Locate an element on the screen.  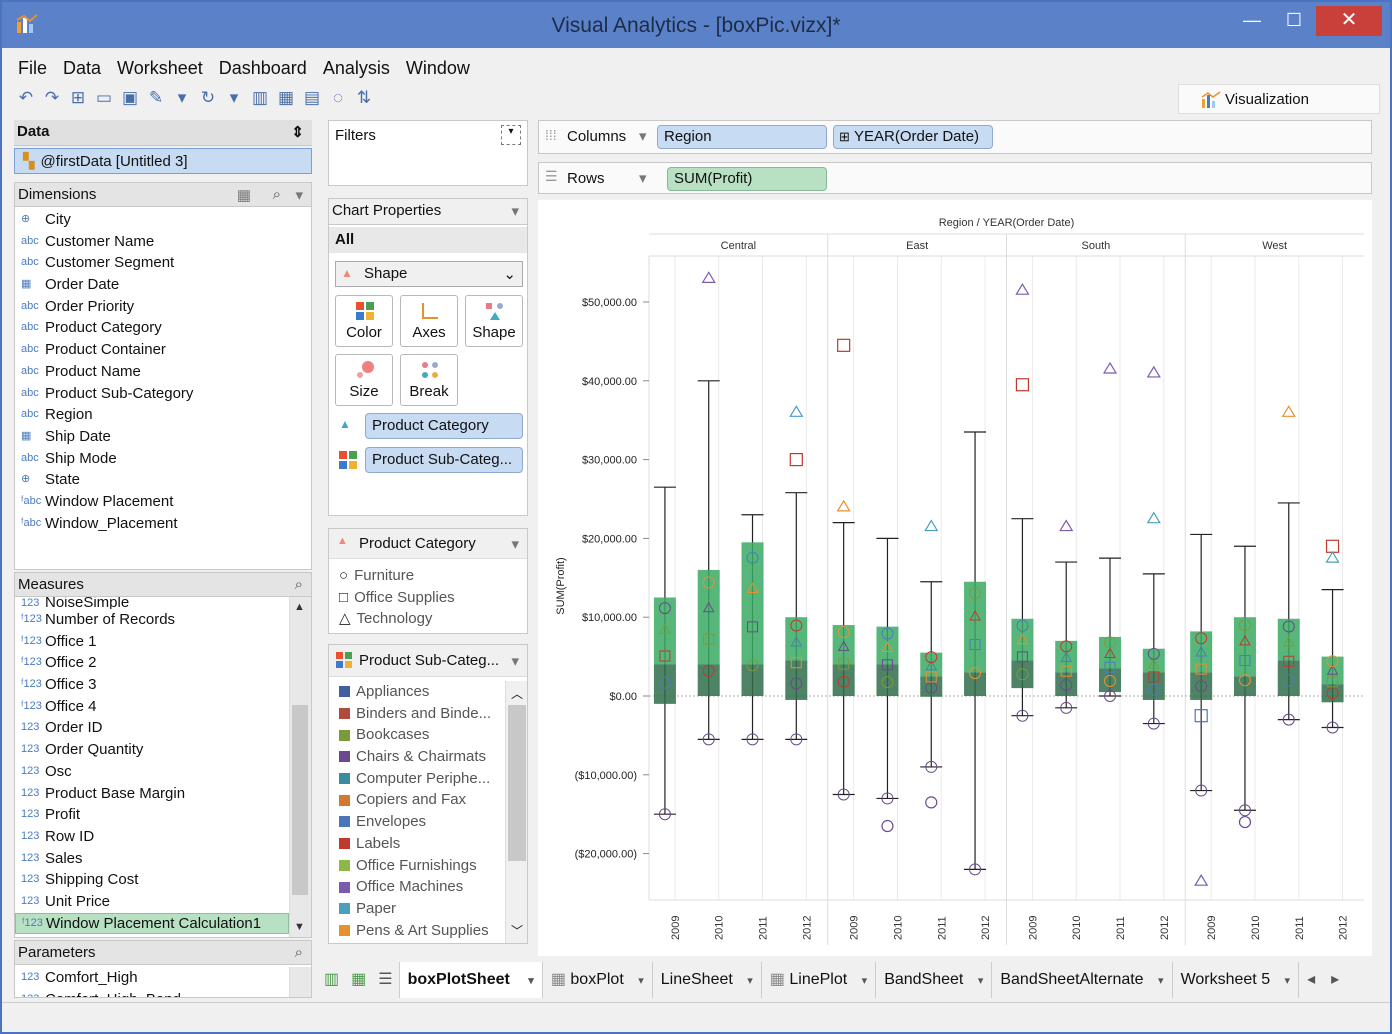
legend-item: ○ Furniture is located at coordinates (428, 576).